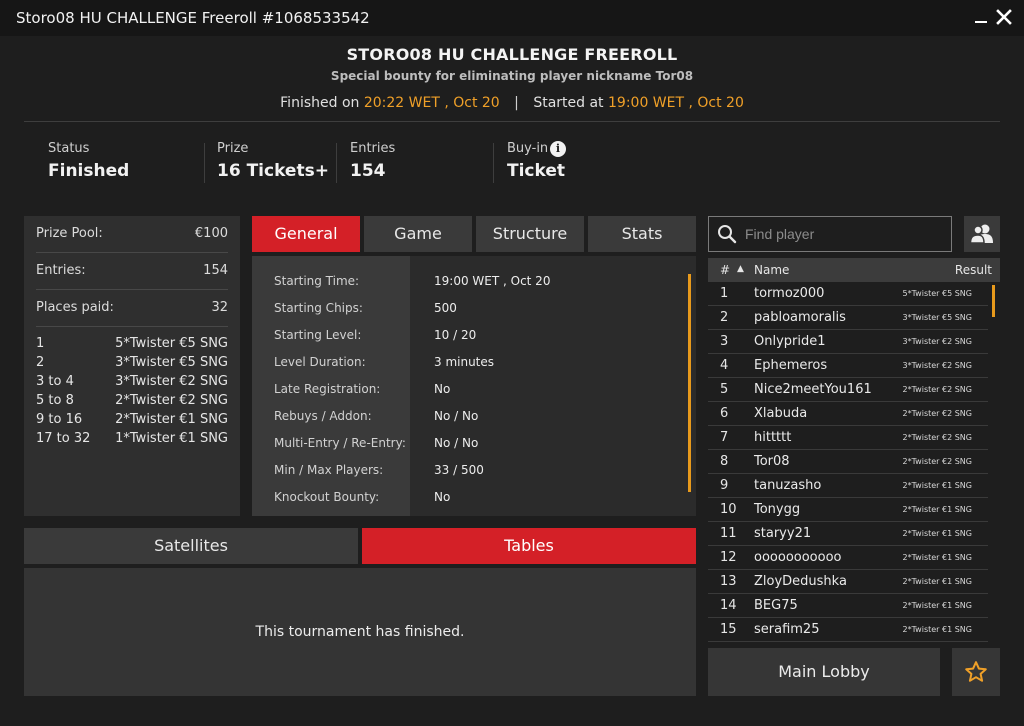  What do you see at coordinates (788, 485) in the screenshot?
I see `player-name: tanuzasho` at bounding box center [788, 485].